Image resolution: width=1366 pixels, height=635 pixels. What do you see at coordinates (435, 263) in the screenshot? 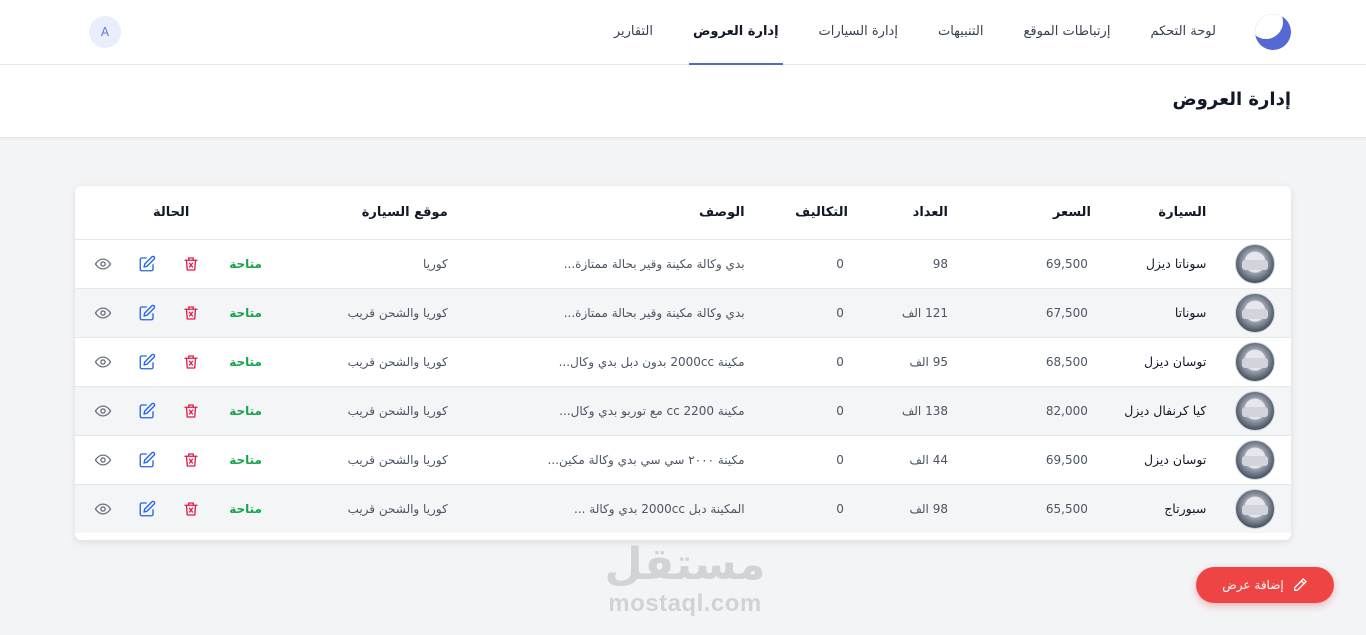
I see `cell-location: كوريا` at bounding box center [435, 263].